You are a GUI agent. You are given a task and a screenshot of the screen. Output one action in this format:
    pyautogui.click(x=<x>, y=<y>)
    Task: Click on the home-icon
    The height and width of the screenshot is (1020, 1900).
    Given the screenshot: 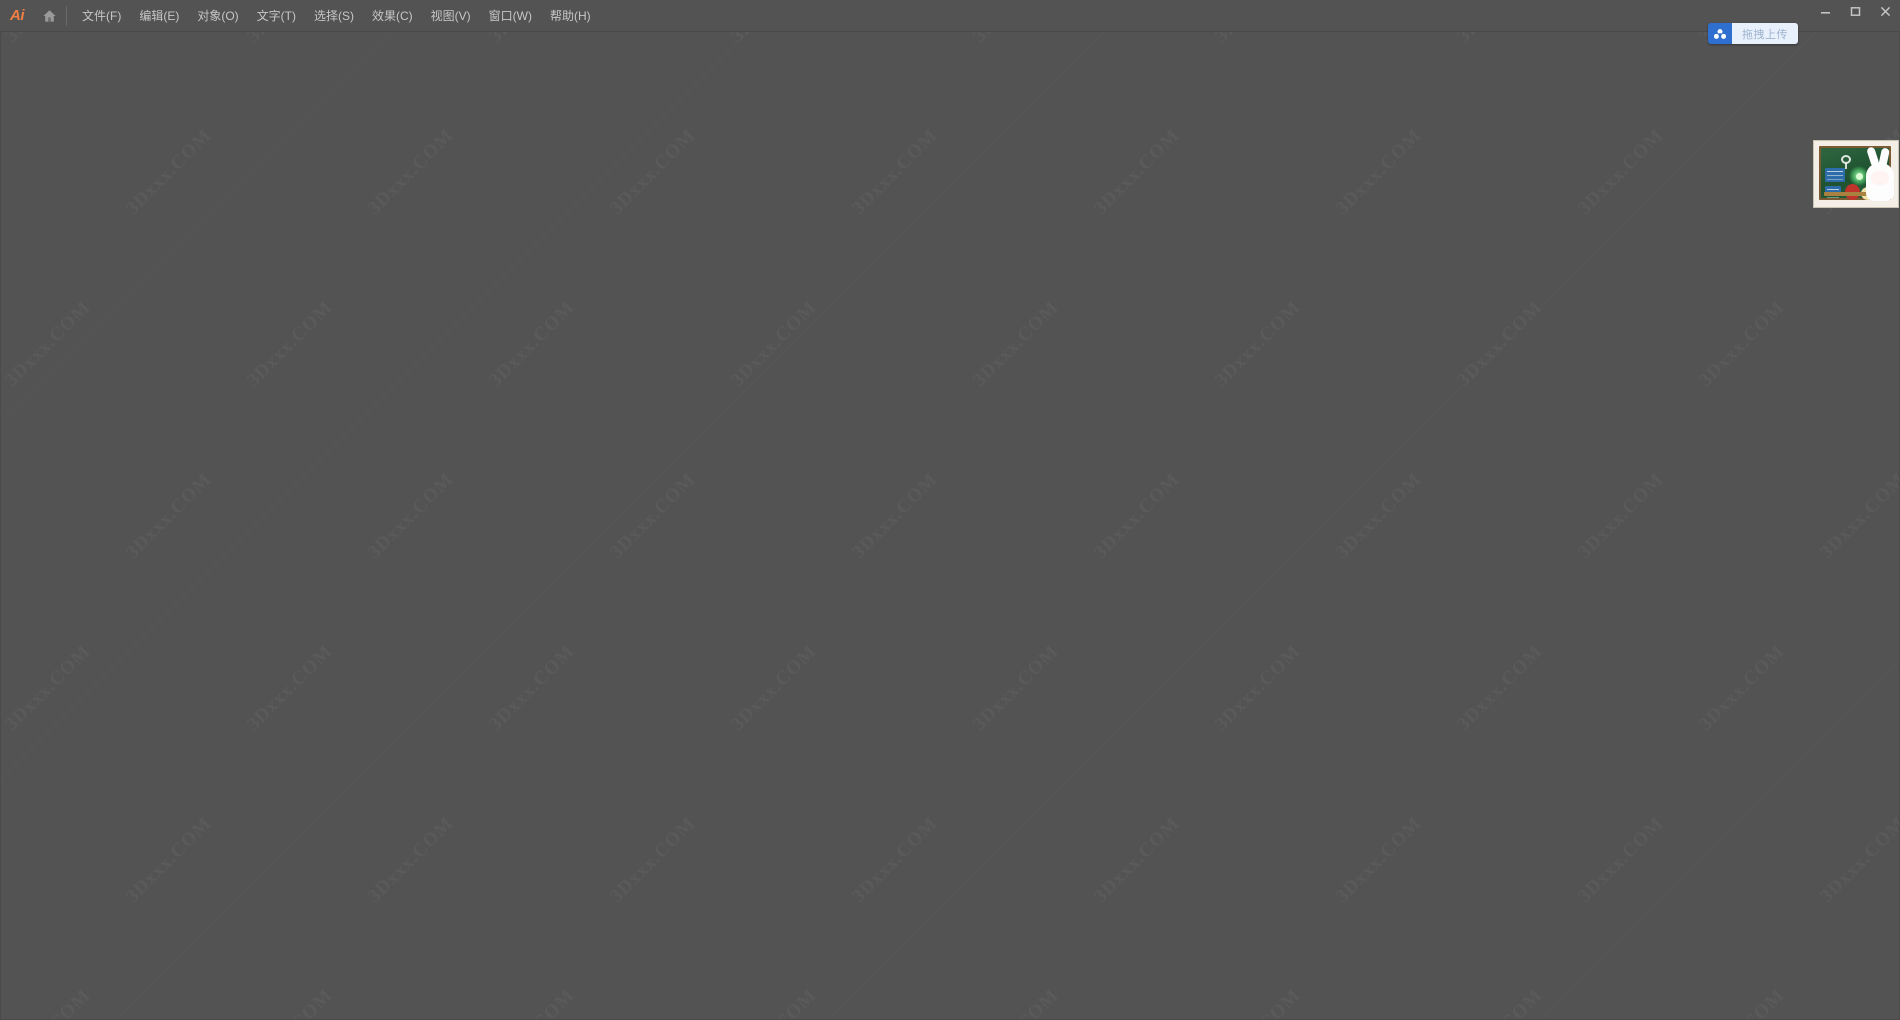 What is the action you would take?
    pyautogui.click(x=49, y=16)
    